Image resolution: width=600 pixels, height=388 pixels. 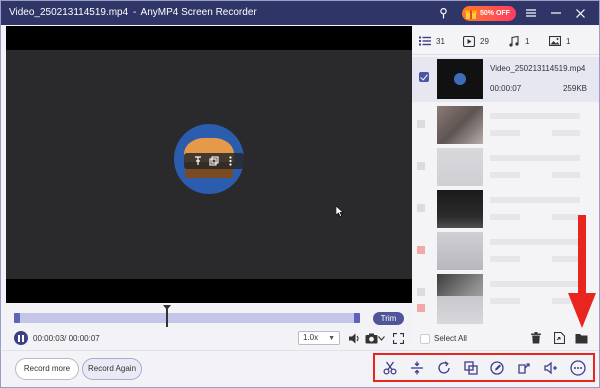 What do you see at coordinates (484, 41) in the screenshot?
I see `tab-videos-count: 29` at bounding box center [484, 41].